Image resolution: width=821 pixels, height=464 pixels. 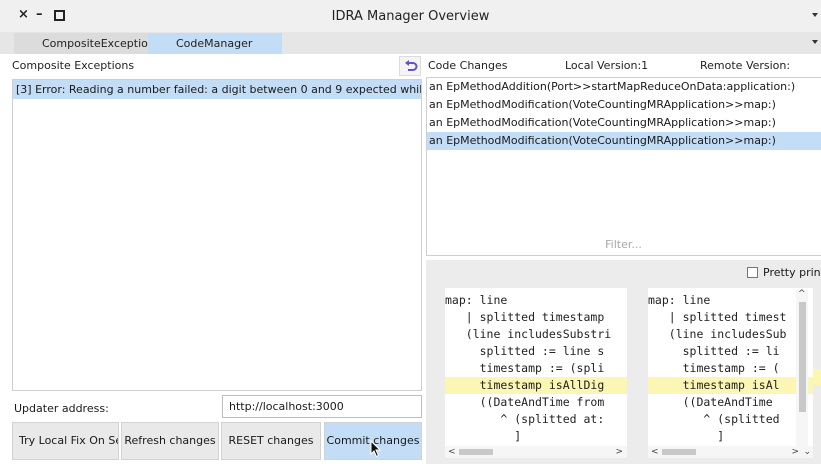 I want to click on code-line: timestamp := (spli, so click(x=525, y=368).